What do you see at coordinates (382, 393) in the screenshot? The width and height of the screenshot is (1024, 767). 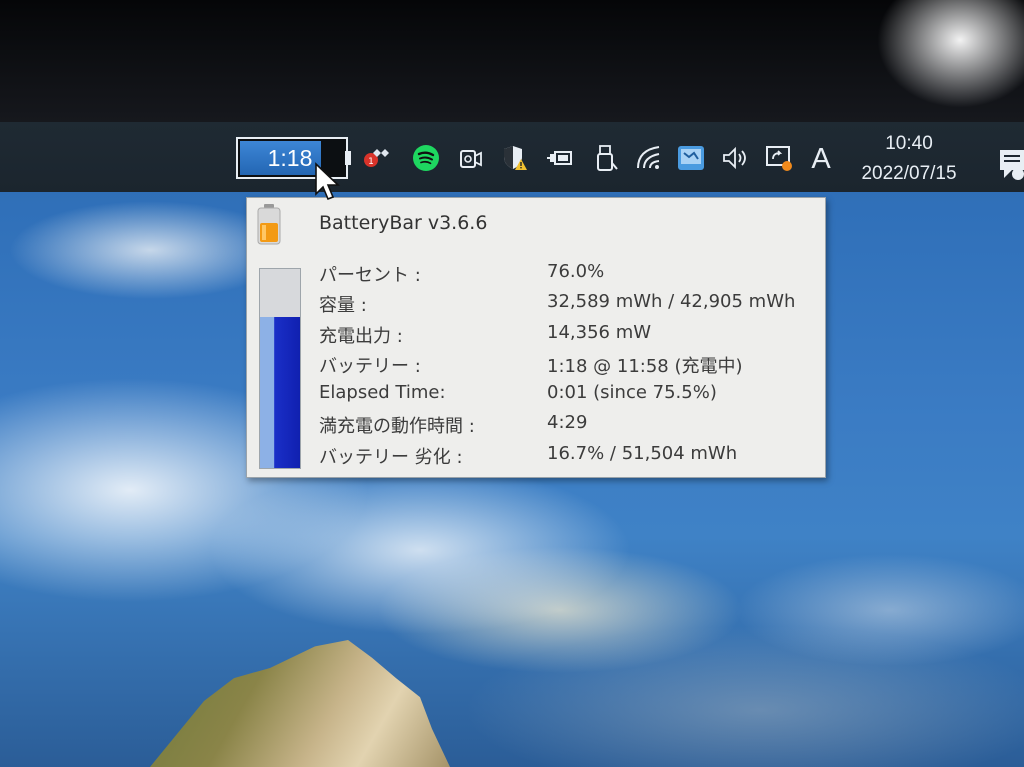 I see `info-label: Elapsed Time:` at bounding box center [382, 393].